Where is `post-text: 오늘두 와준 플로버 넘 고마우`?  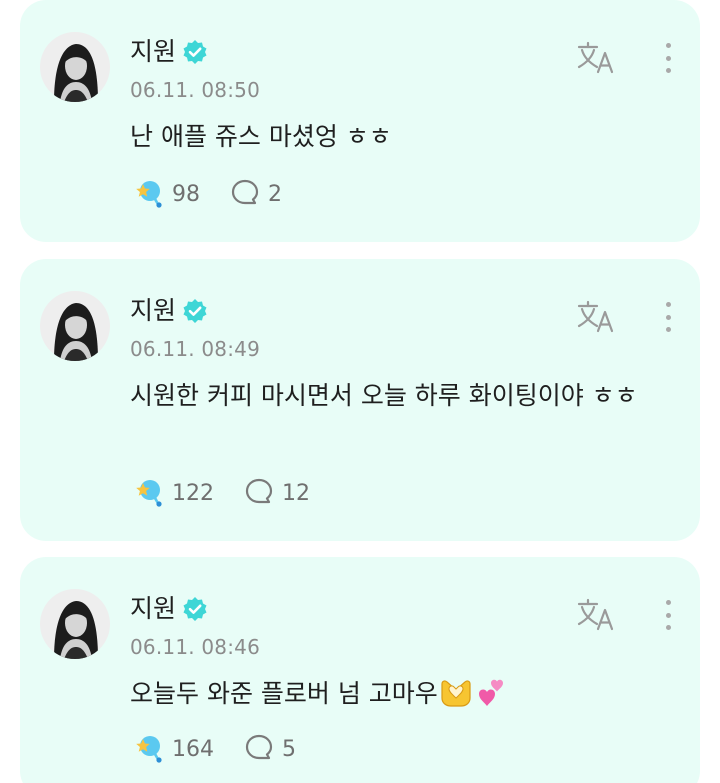 post-text: 오늘두 와준 플로버 넘 고마우 is located at coordinates (390, 697).